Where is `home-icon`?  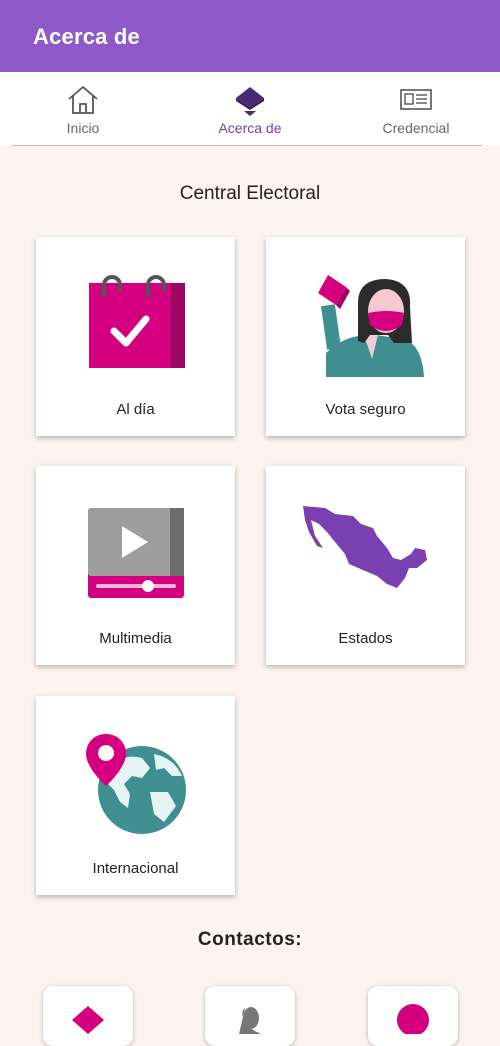 home-icon is located at coordinates (83, 100).